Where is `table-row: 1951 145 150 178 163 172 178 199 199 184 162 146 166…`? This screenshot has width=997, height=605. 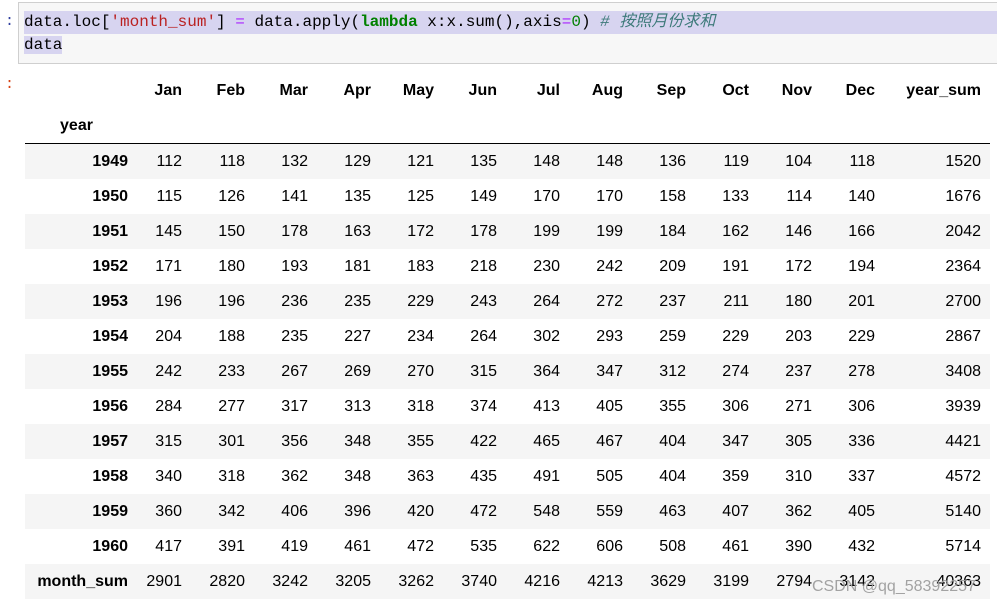
table-row: 1951 145 150 178 163 172 178 199 199 184 162 146 166… is located at coordinates (507, 231).